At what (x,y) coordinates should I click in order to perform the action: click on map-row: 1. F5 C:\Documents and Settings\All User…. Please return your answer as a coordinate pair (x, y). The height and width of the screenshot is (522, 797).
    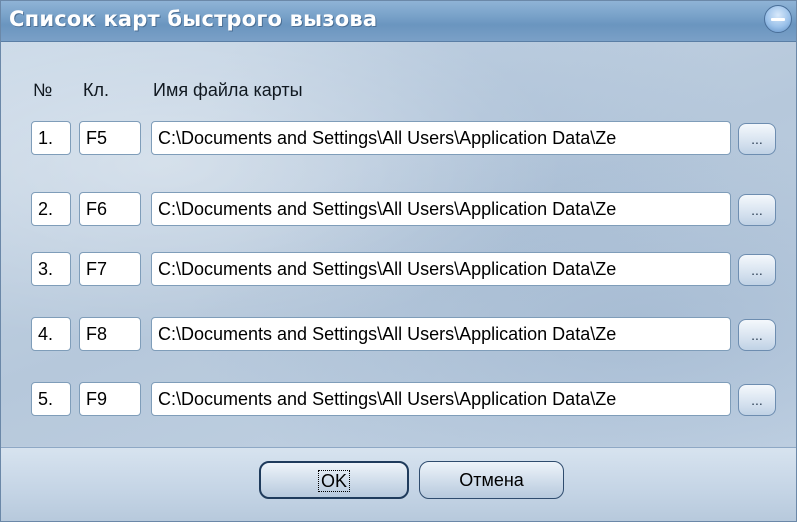
    Looking at the image, I should click on (398, 140).